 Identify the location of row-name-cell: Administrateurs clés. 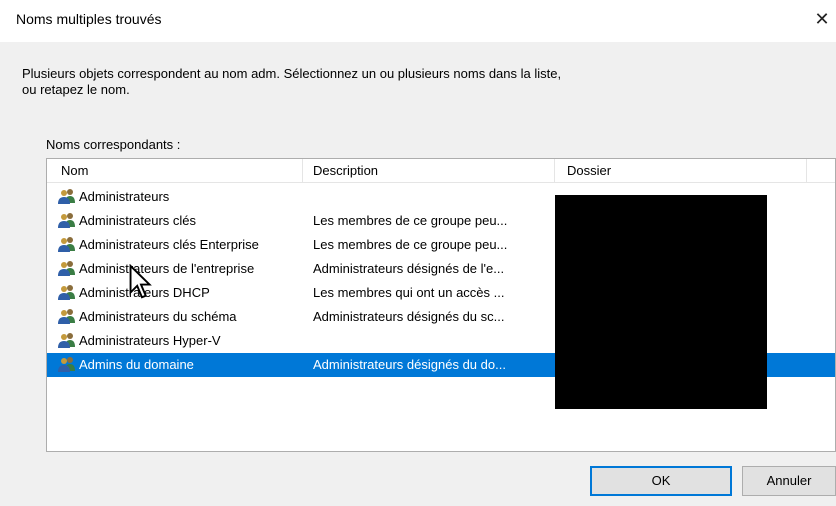
(180, 221).